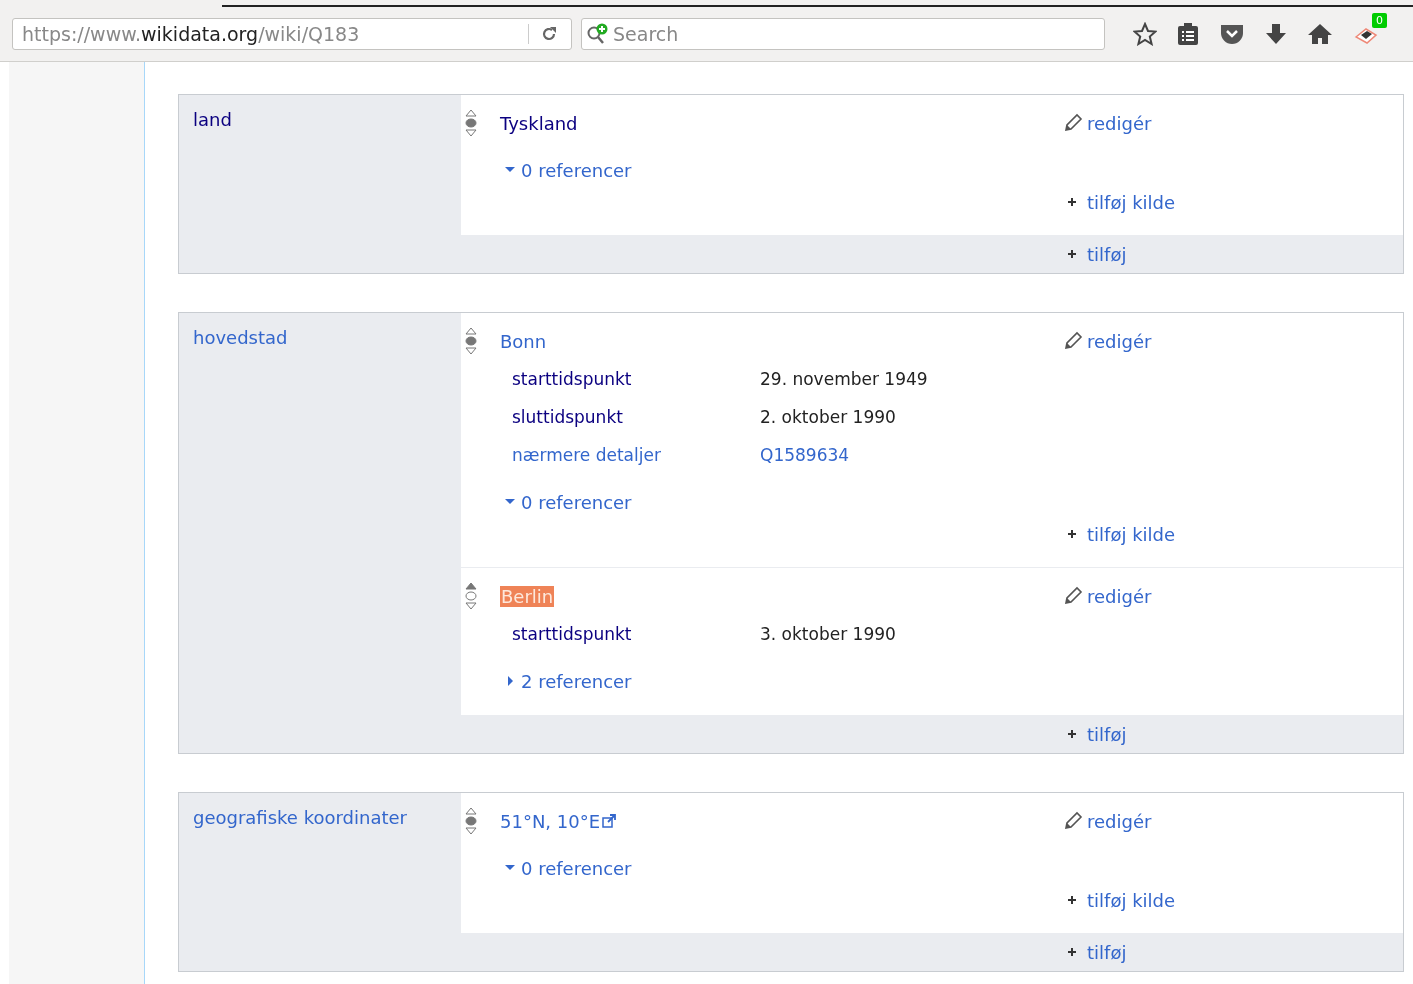 The height and width of the screenshot is (984, 1413). Describe the element at coordinates (523, 341) in the screenshot. I see `value-link: Bonn` at that location.